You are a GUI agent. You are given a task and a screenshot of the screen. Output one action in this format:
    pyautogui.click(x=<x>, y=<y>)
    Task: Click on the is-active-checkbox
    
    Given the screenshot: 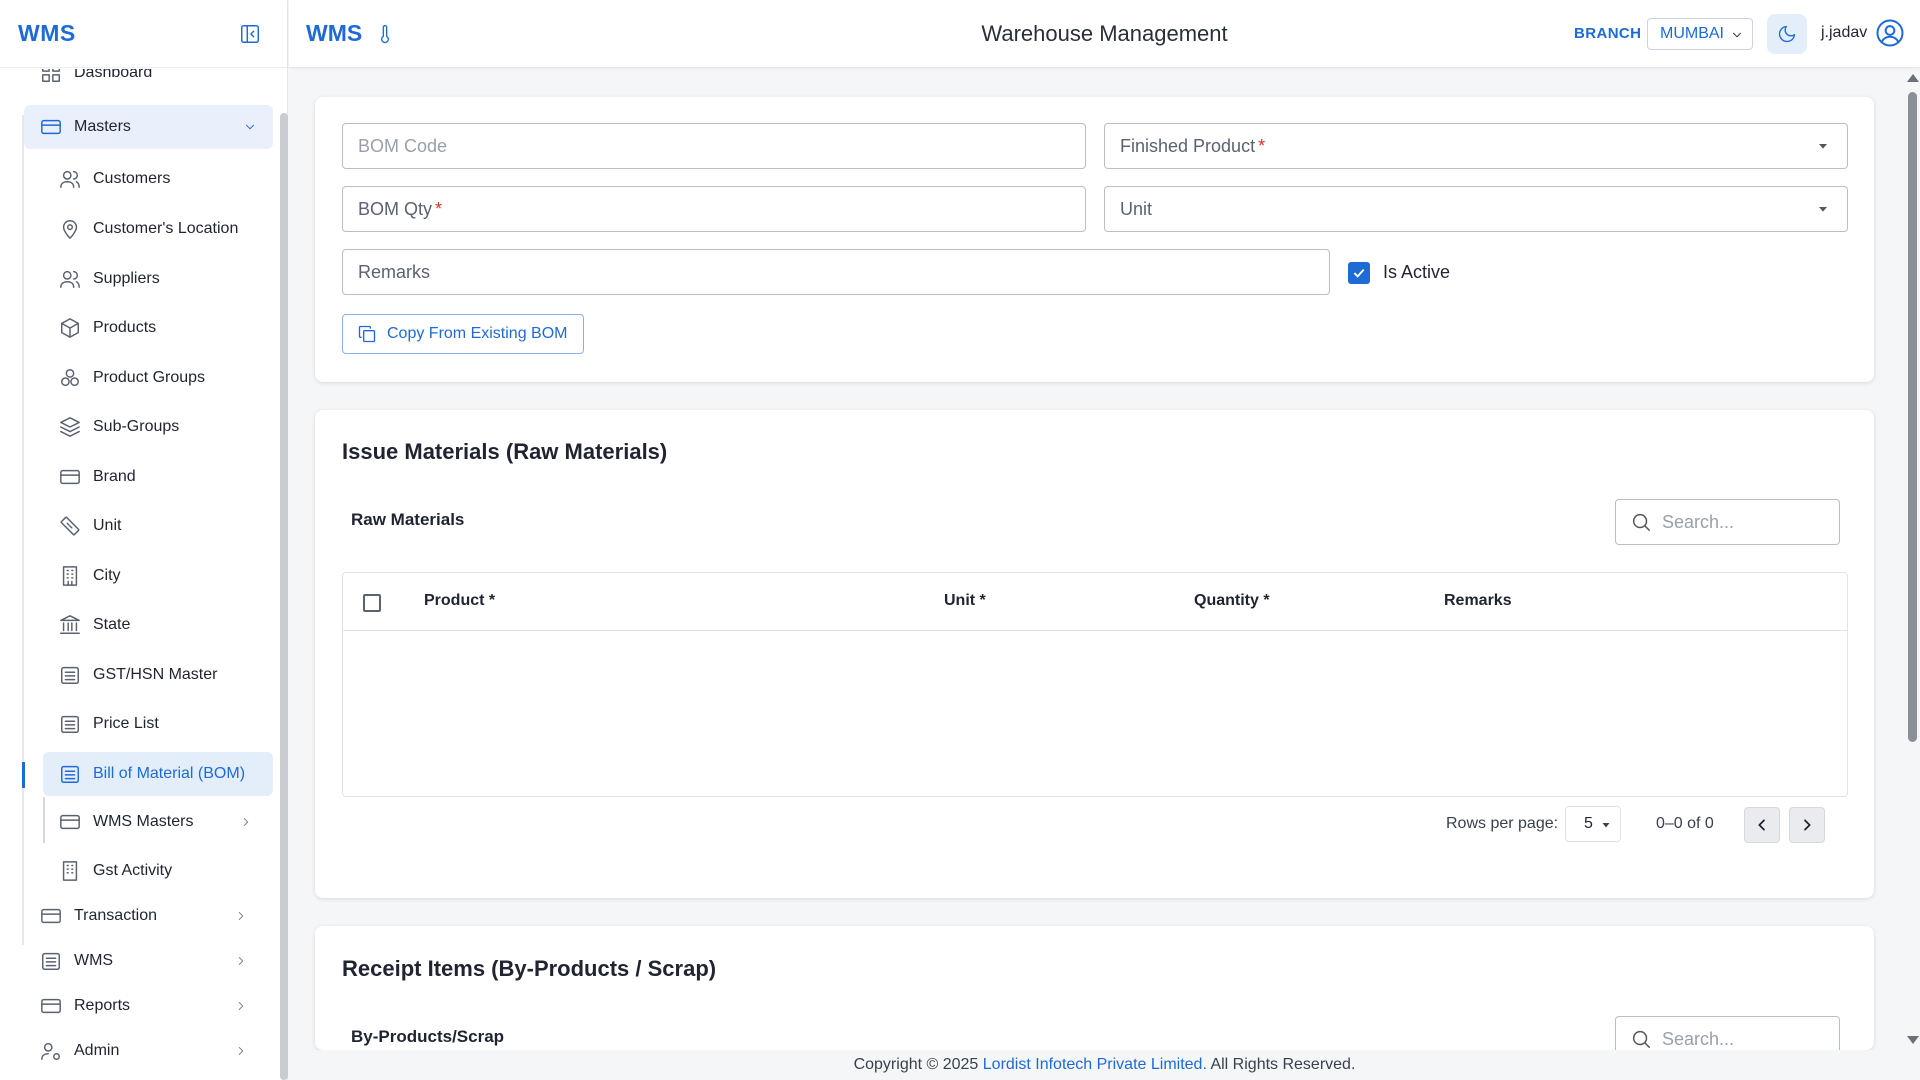 What is the action you would take?
    pyautogui.click(x=1359, y=273)
    